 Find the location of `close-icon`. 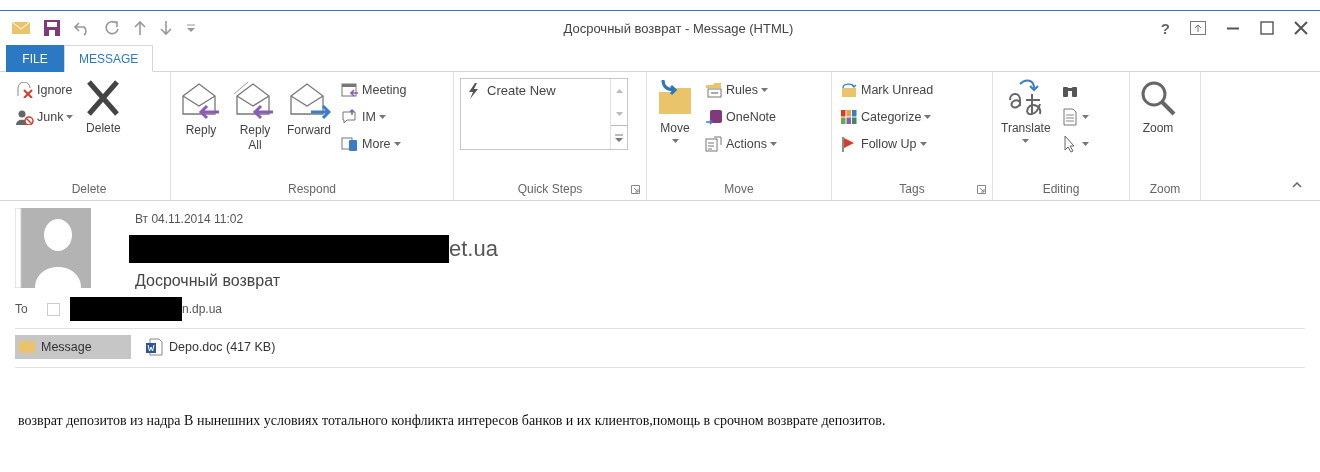

close-icon is located at coordinates (1301, 28).